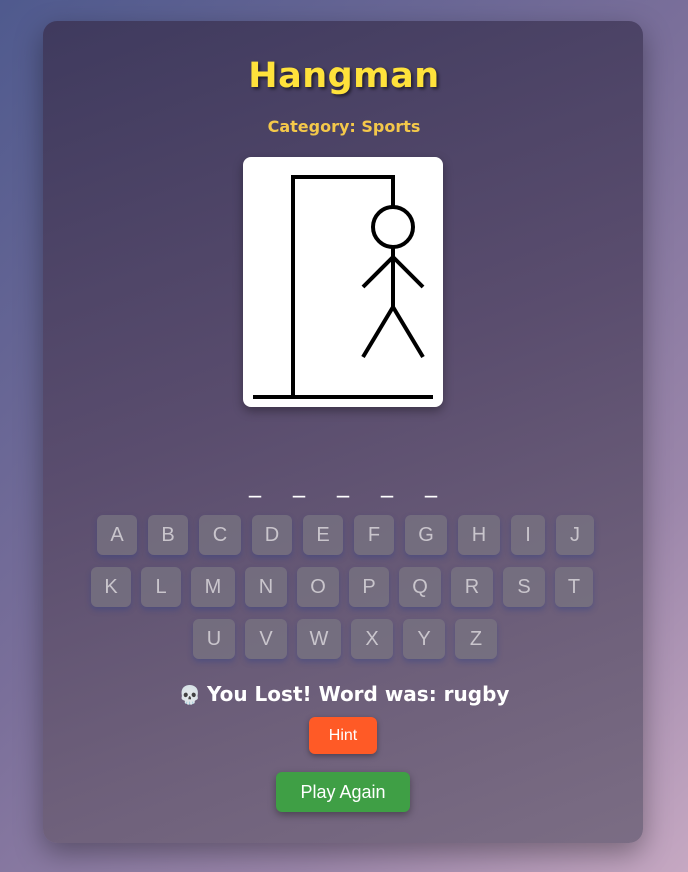  I want to click on letter-key-z: Z, so click(476, 639).